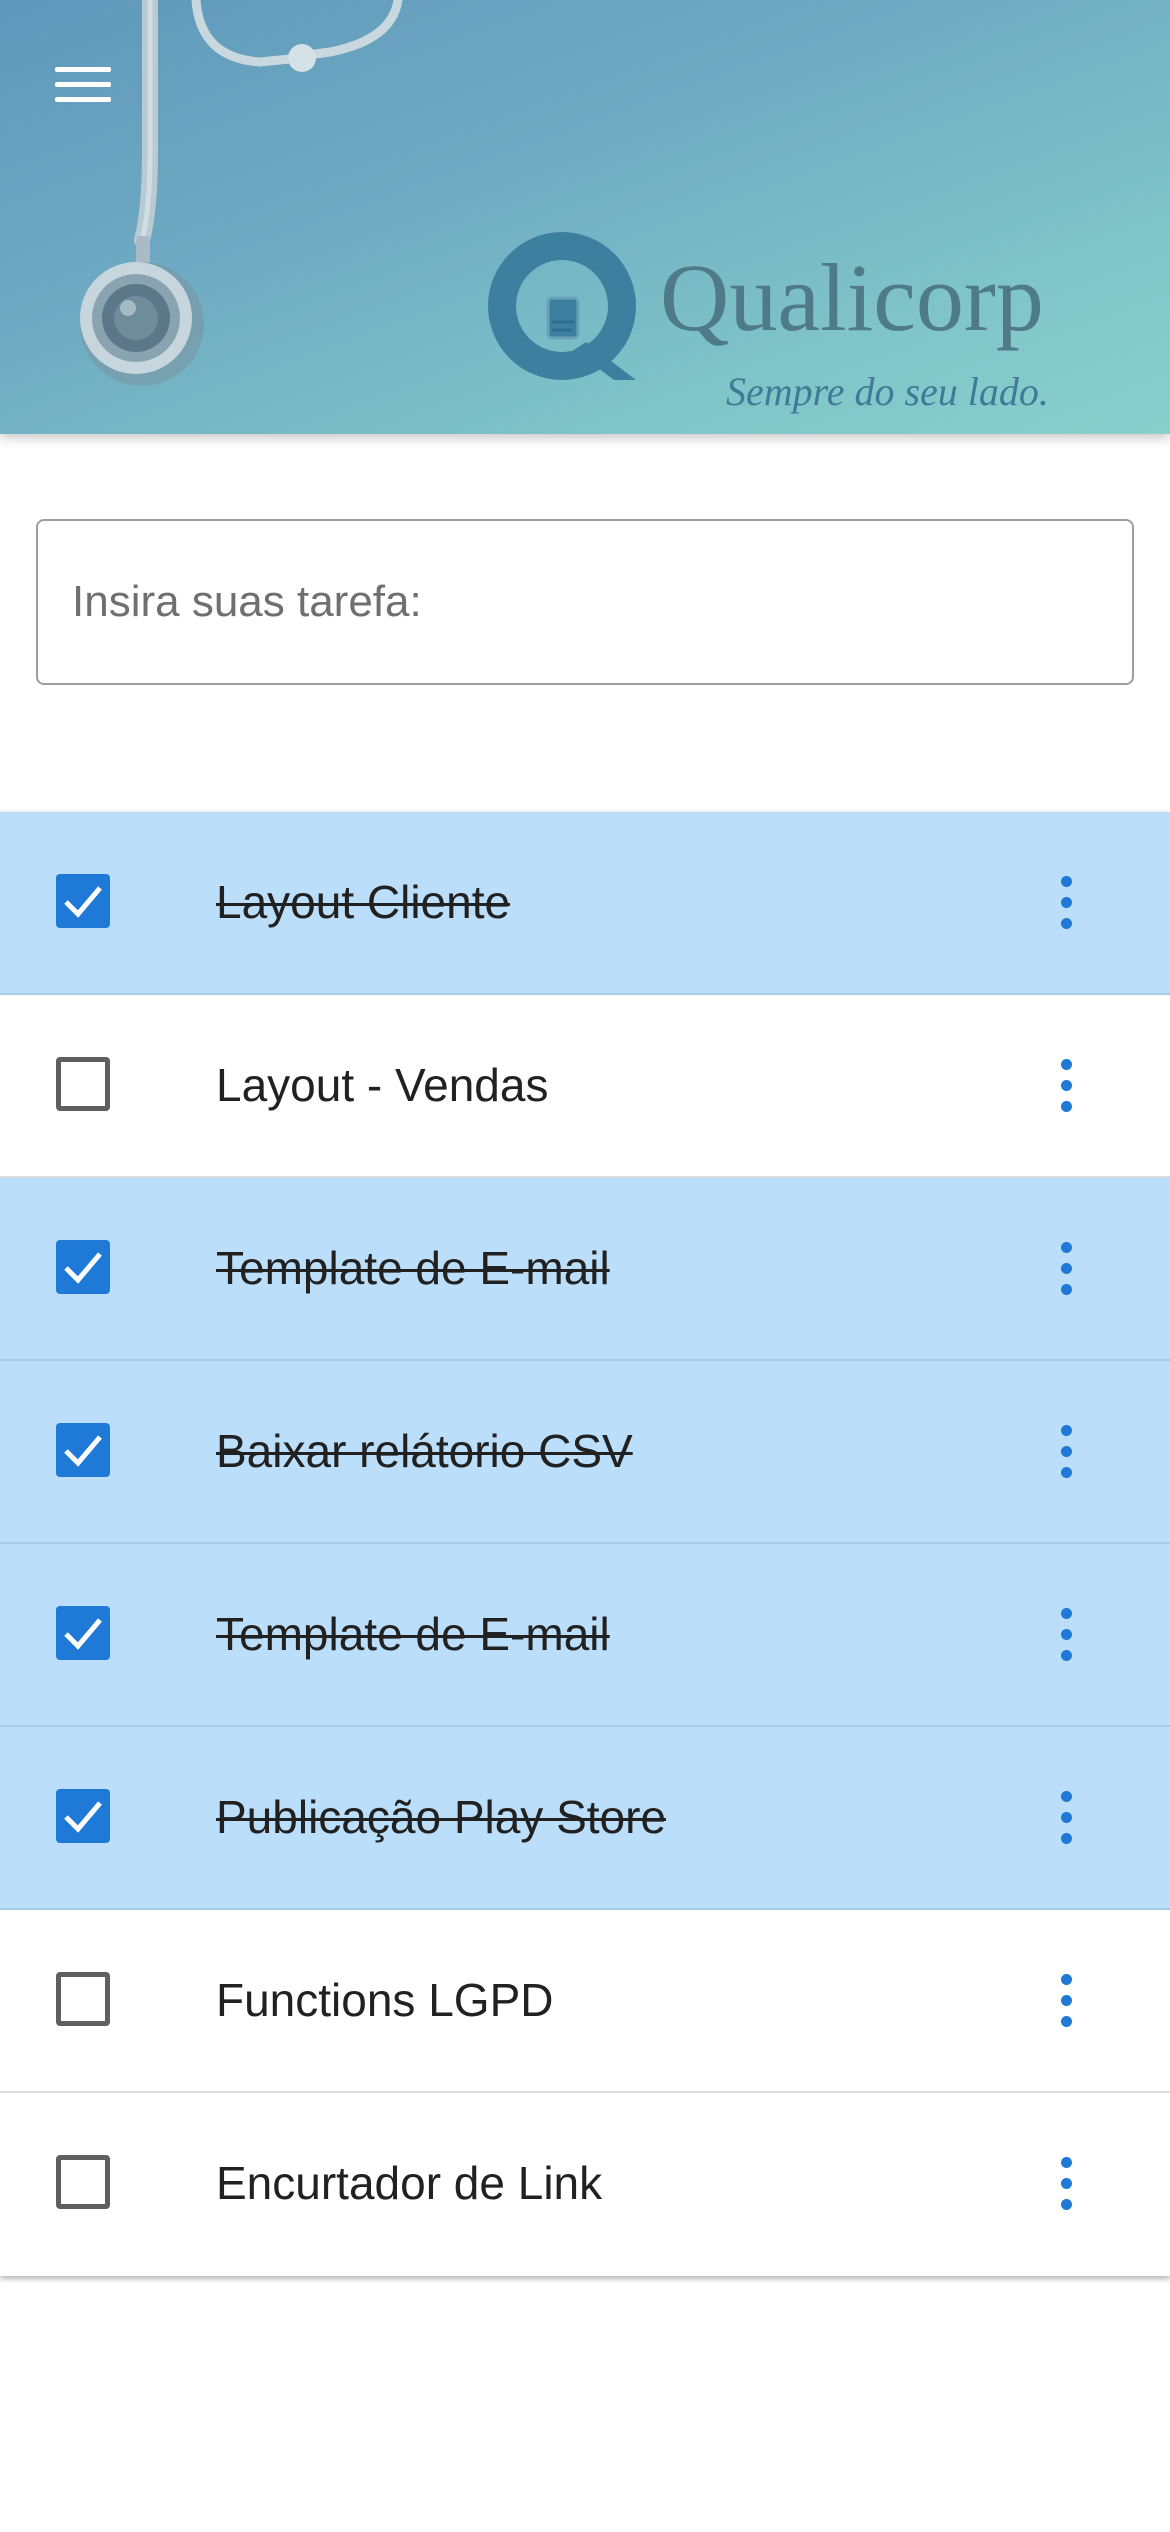 This screenshot has width=1170, height=2532. Describe the element at coordinates (585, 1086) in the screenshot. I see `task-row: Layout - Vendas` at that location.